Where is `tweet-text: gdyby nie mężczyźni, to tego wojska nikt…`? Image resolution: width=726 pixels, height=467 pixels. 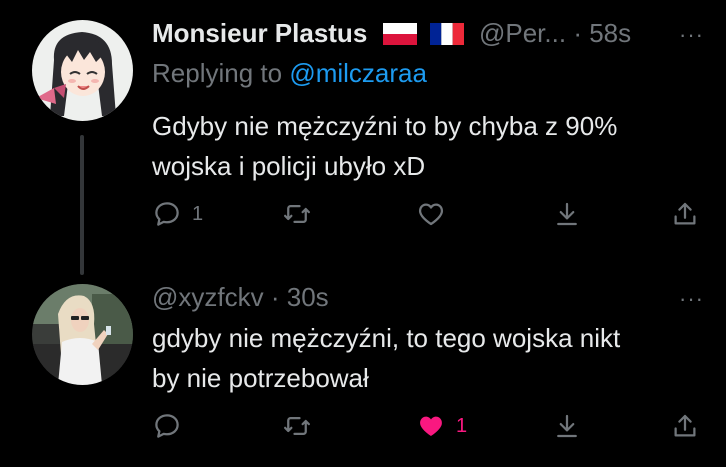 tweet-text: gdyby nie mężczyźni, to tego wojska nikt… is located at coordinates (429, 358).